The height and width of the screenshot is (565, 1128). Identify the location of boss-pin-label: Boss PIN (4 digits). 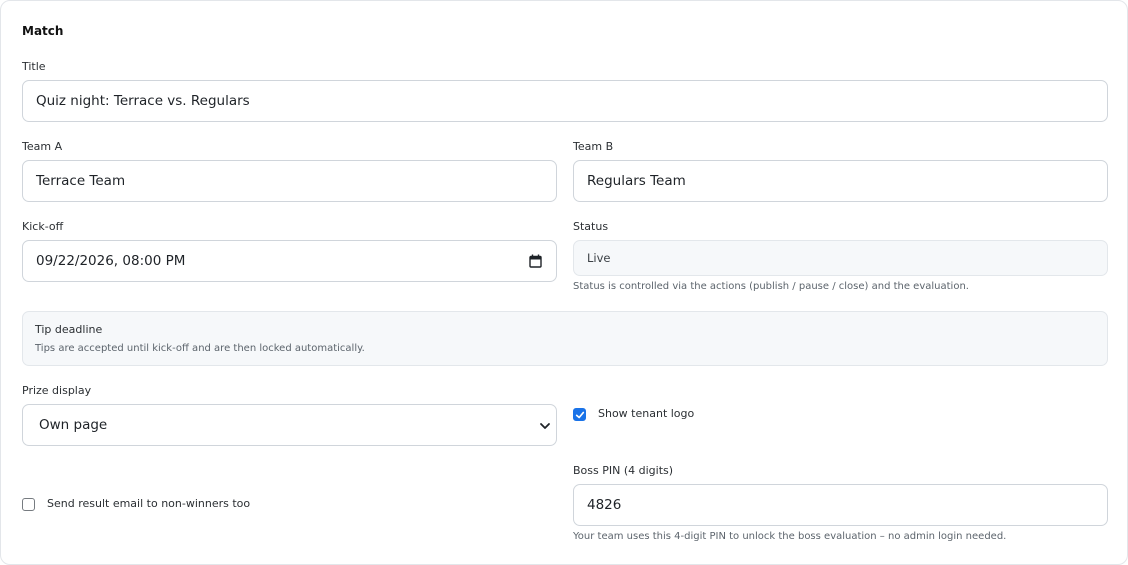
(623, 470).